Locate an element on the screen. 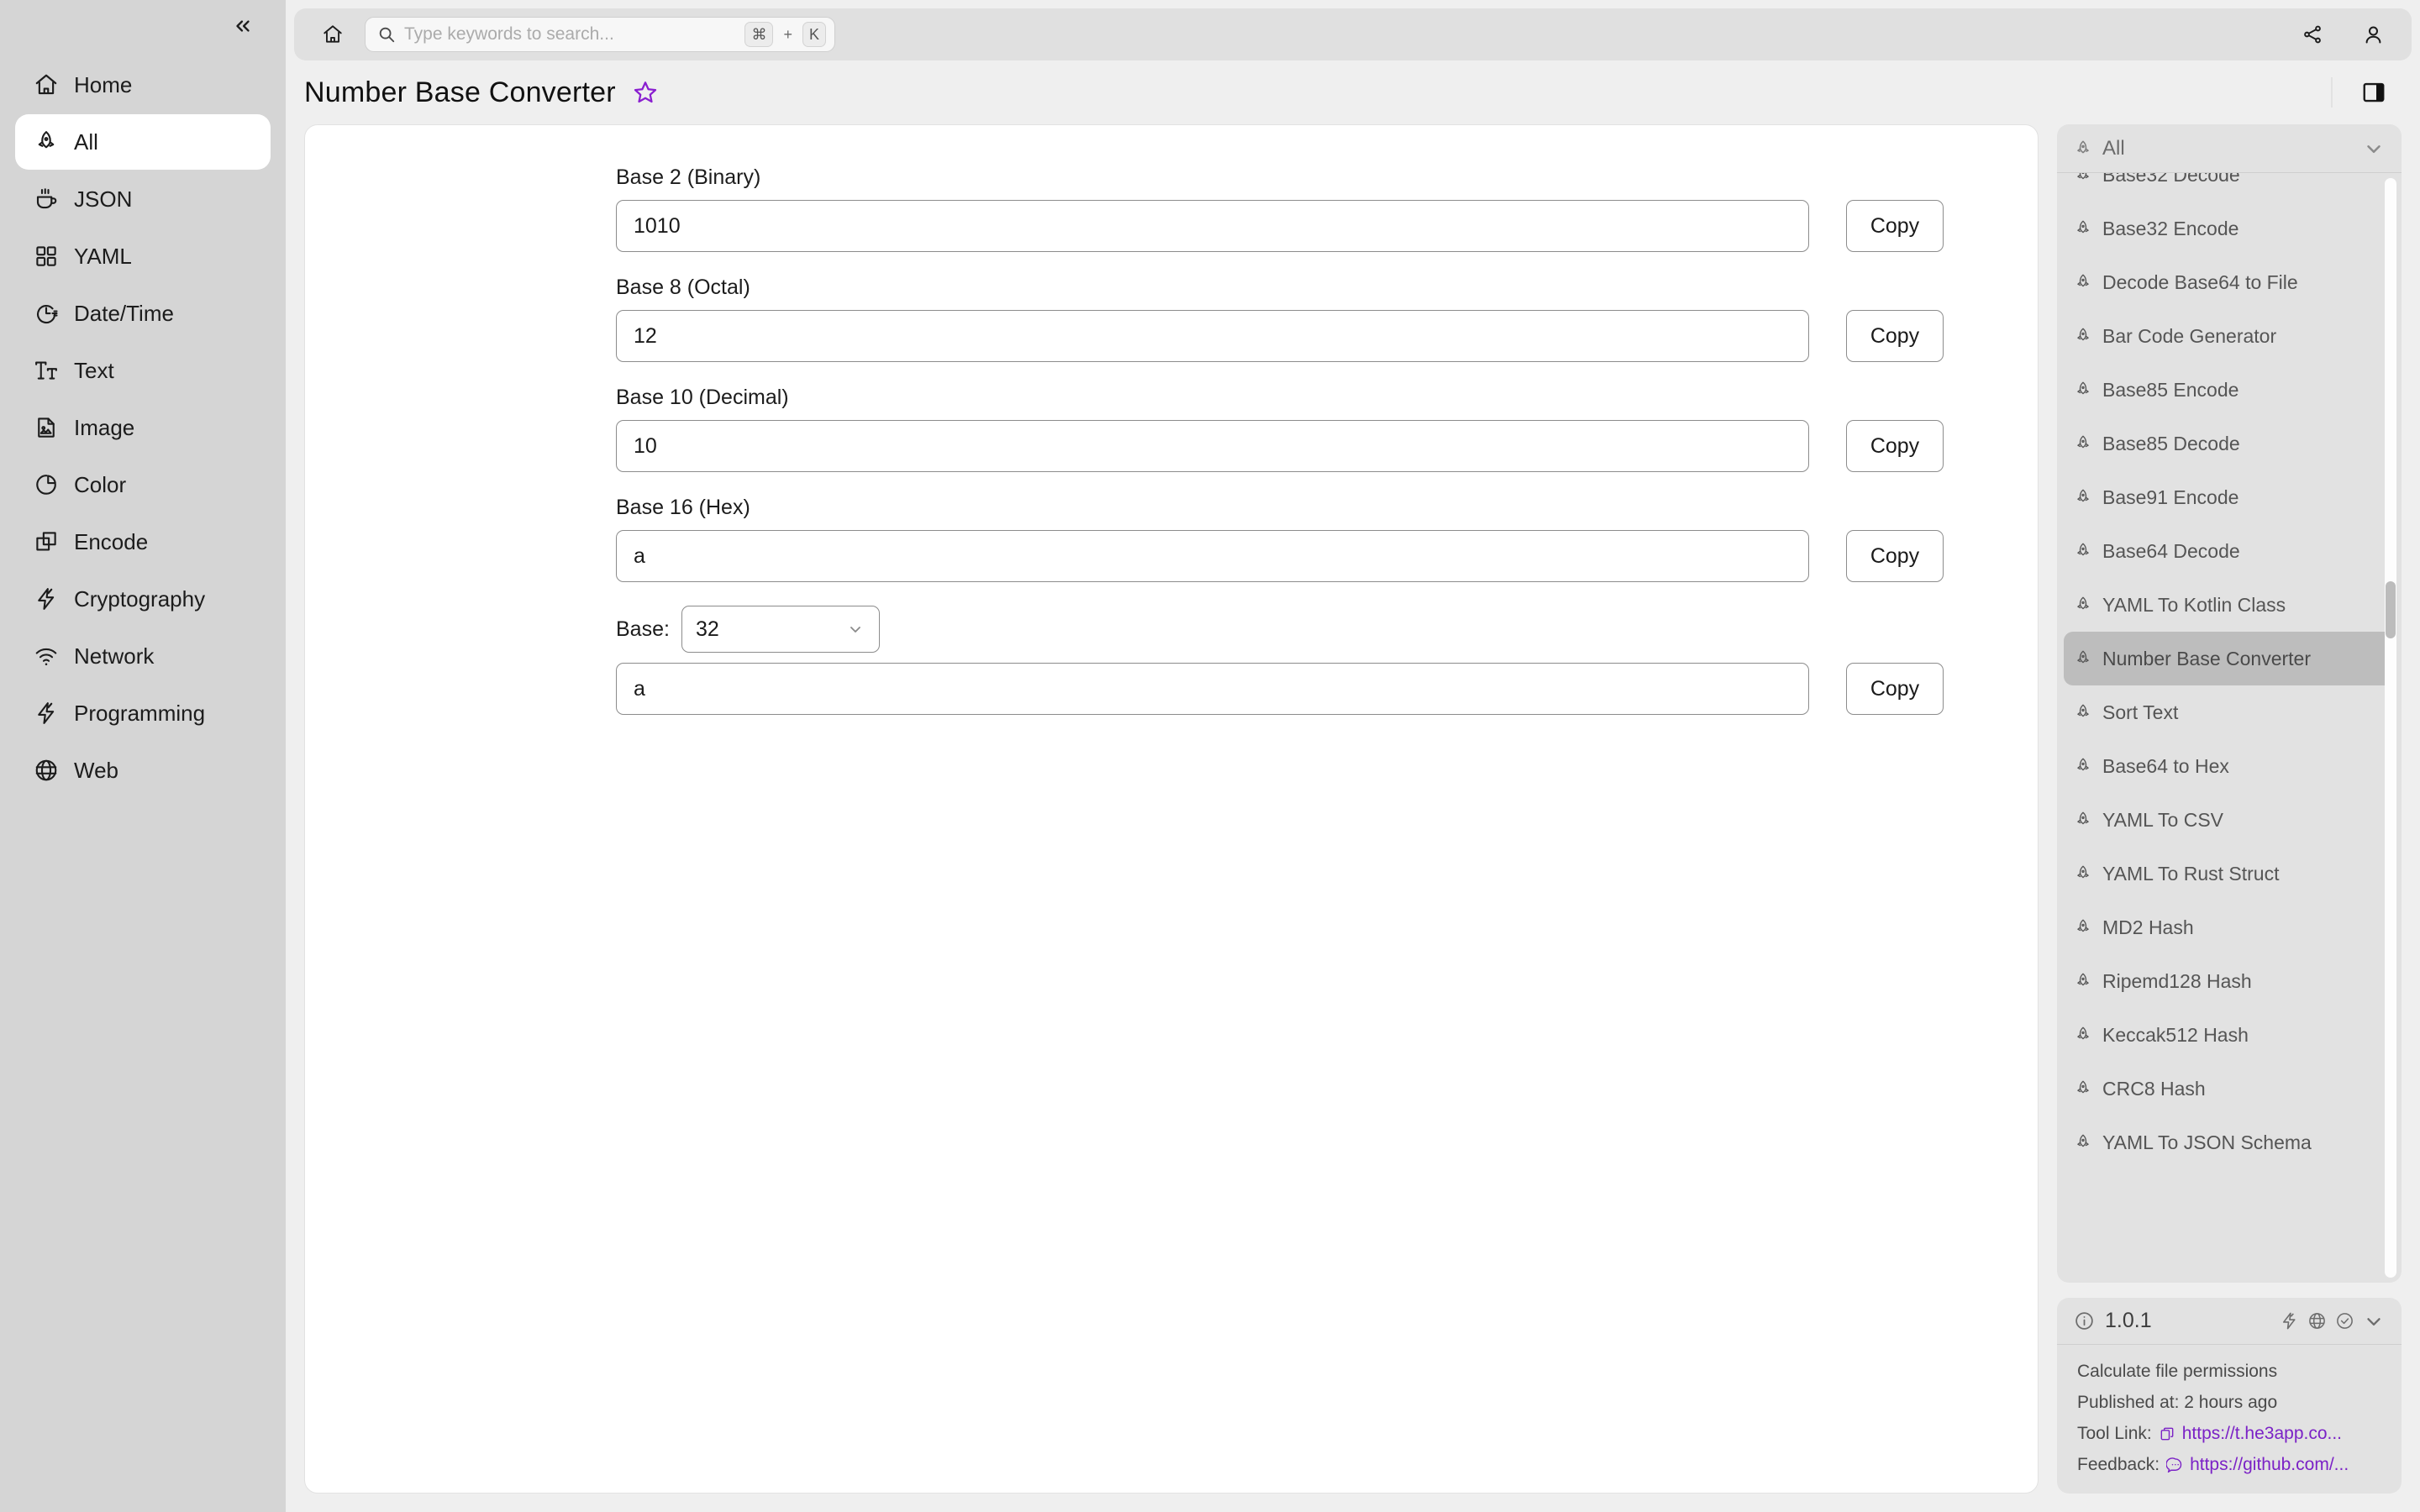 Image resolution: width=2420 pixels, height=1512 pixels. sidebar-item-home: Home is located at coordinates (143, 85).